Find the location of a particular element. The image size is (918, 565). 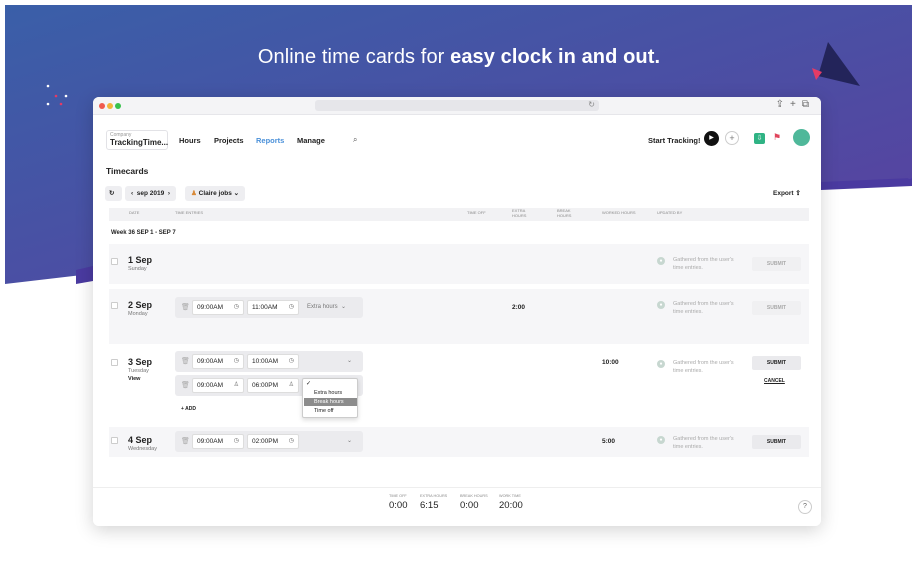

reload-icon: ↻ is located at coordinates (591, 104).